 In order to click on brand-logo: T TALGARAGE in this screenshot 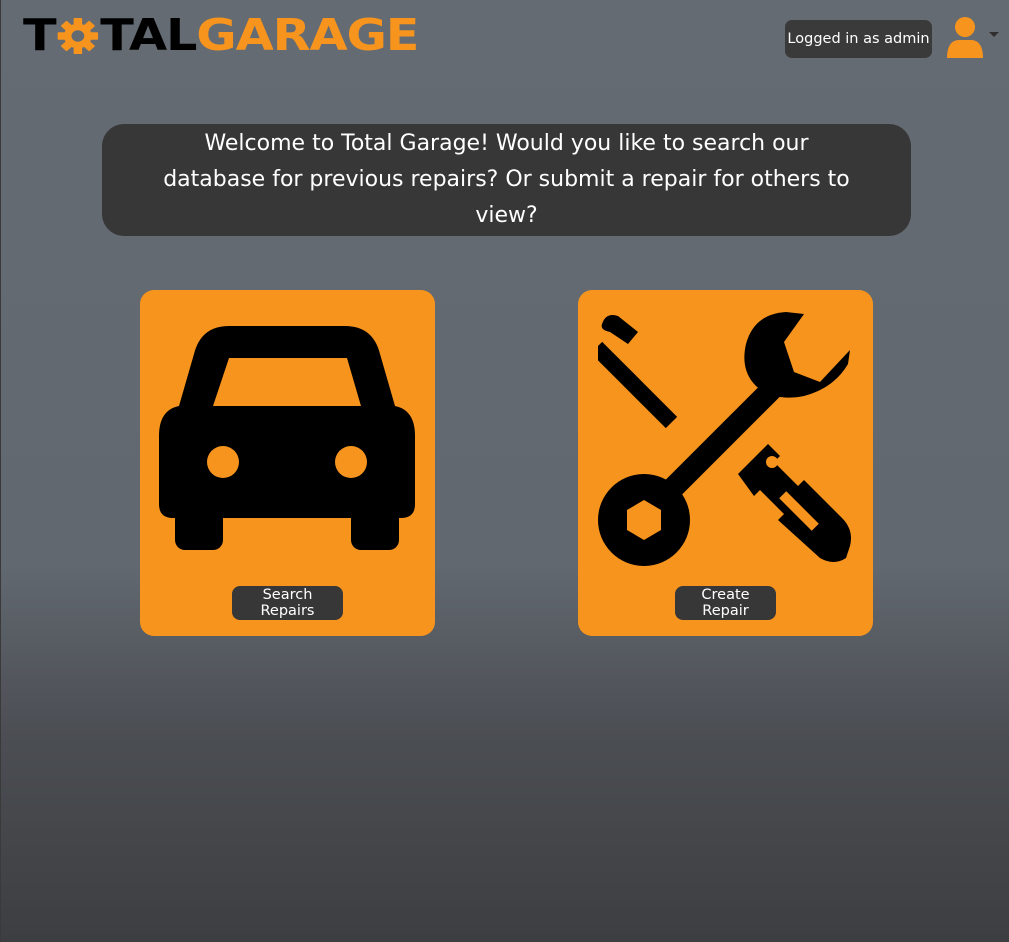, I will do `click(221, 35)`.